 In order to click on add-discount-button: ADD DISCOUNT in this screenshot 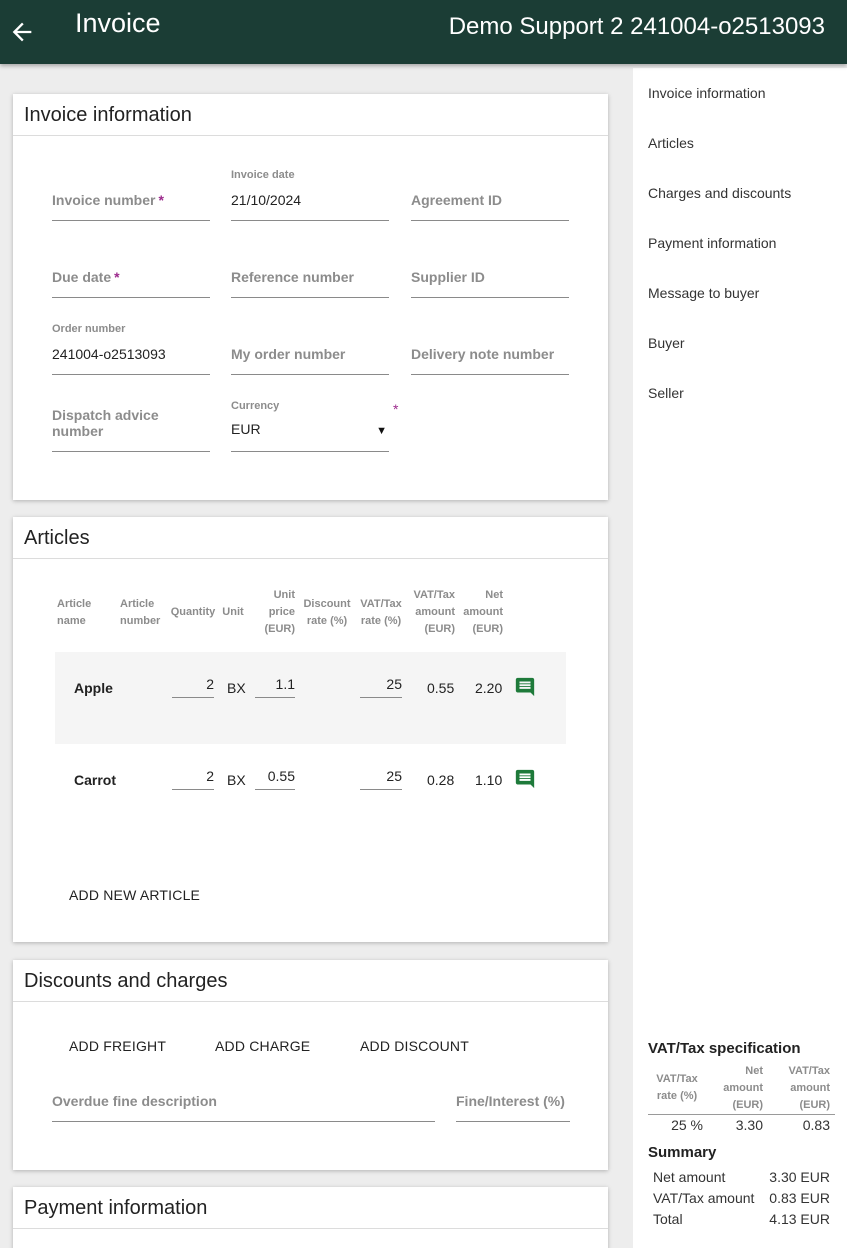, I will do `click(414, 1046)`.